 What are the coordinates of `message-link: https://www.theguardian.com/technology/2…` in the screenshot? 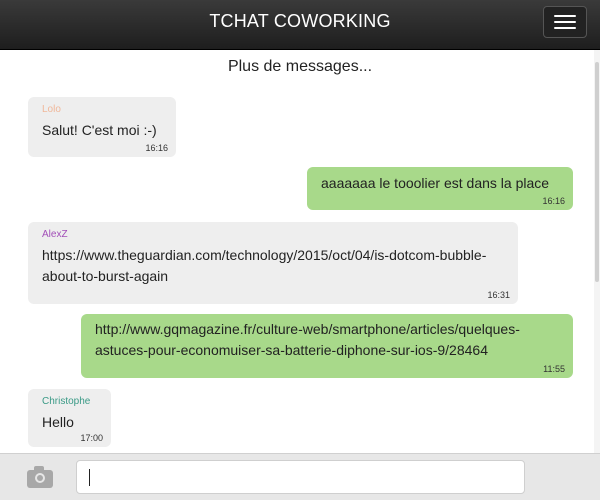 It's located at (273, 266).